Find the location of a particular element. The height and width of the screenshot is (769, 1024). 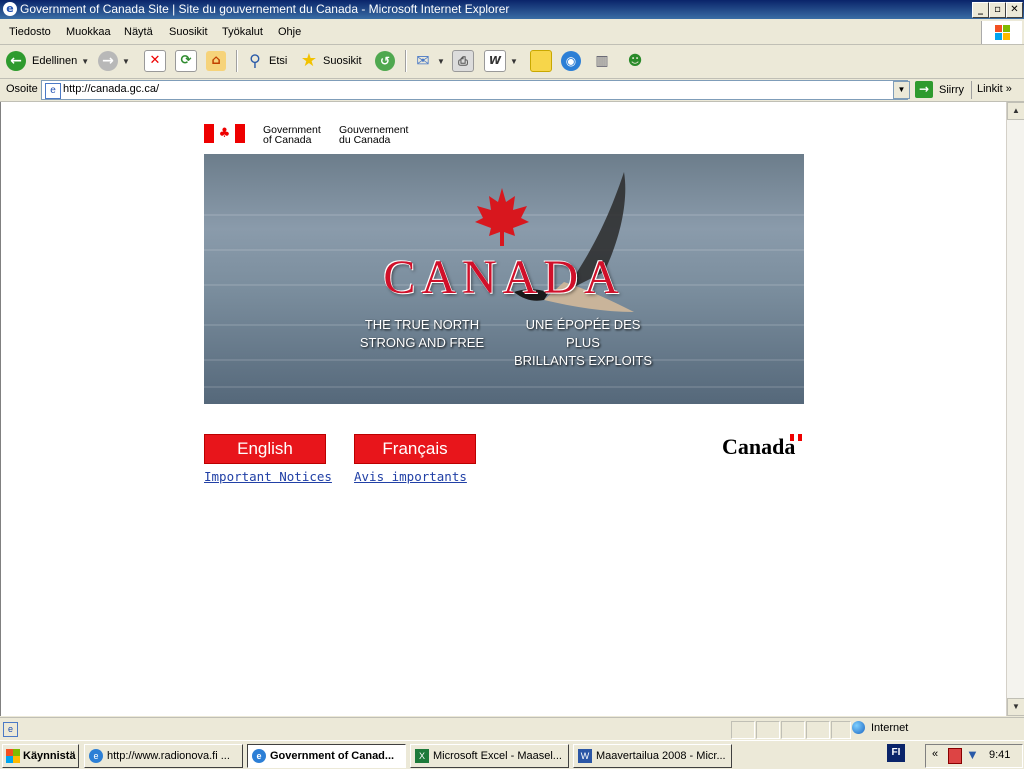

english-button: English is located at coordinates (265, 449).